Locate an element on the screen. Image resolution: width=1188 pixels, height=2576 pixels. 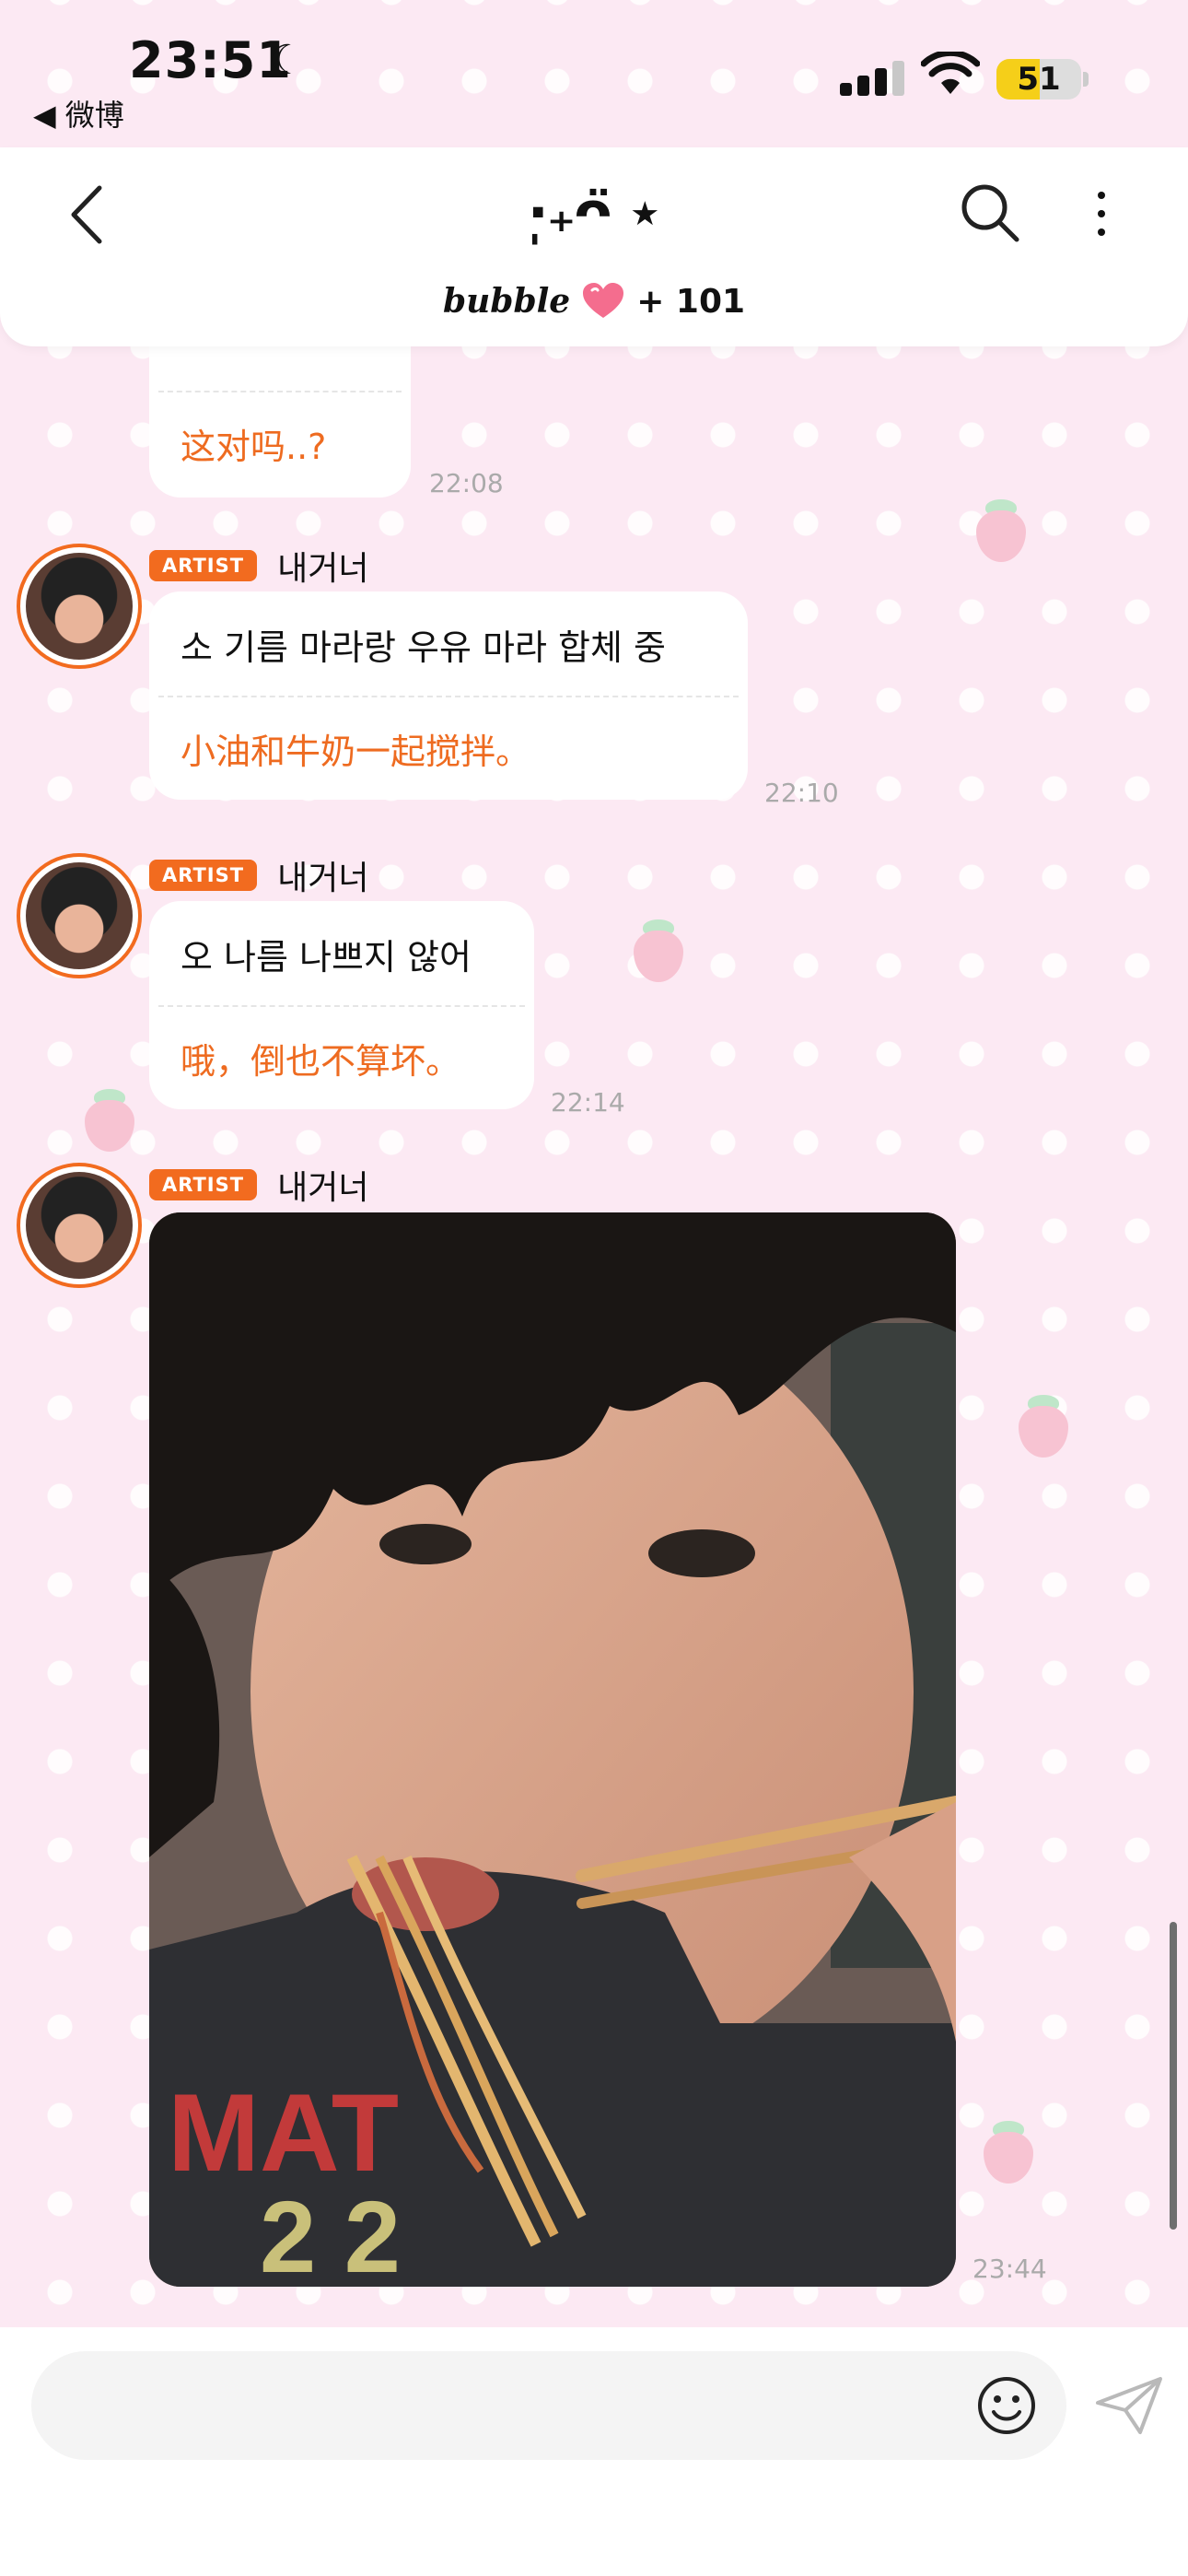
bubble-count: + 101 is located at coordinates (691, 301).